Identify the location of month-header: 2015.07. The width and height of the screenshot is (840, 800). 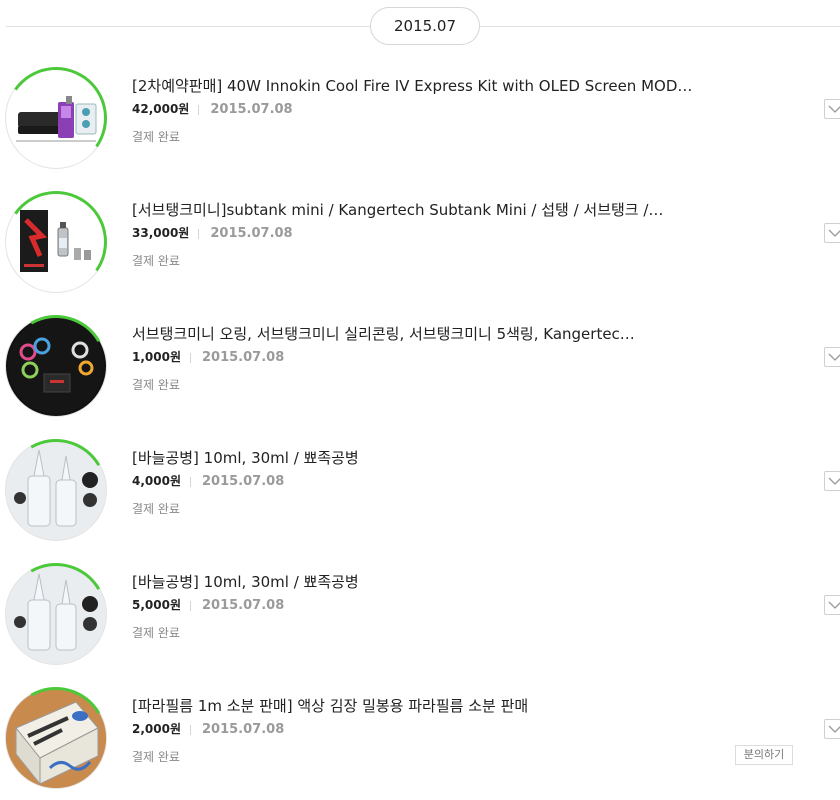
(420, 26).